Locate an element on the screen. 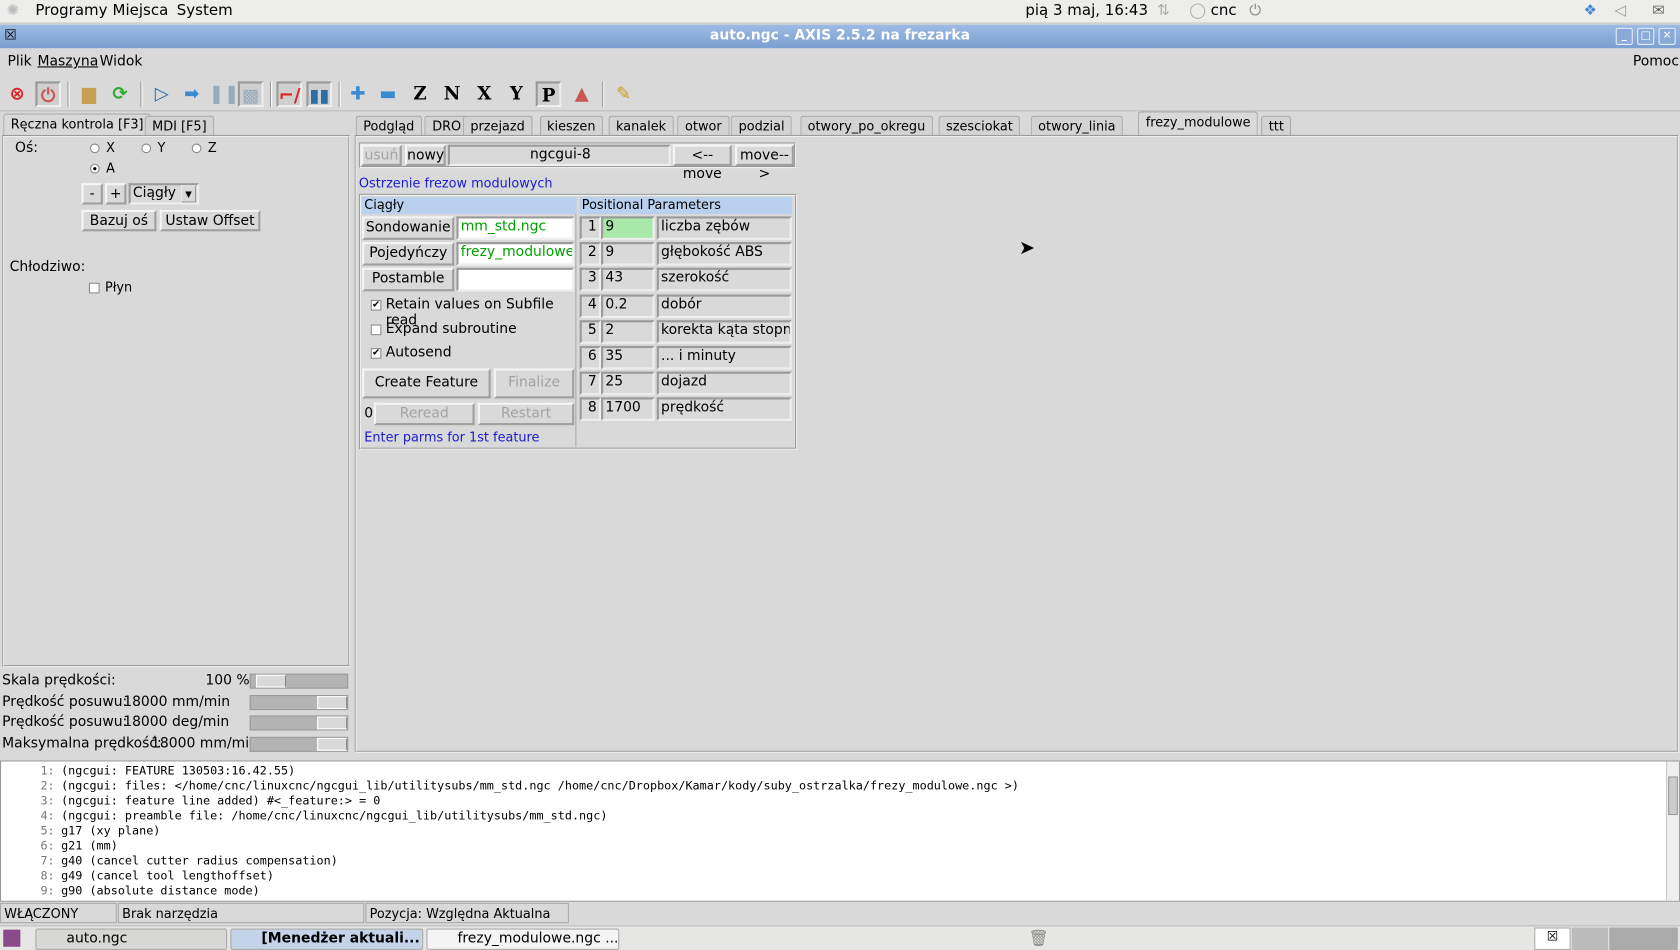  tab-szesciokat: szesciokat is located at coordinates (979, 126).